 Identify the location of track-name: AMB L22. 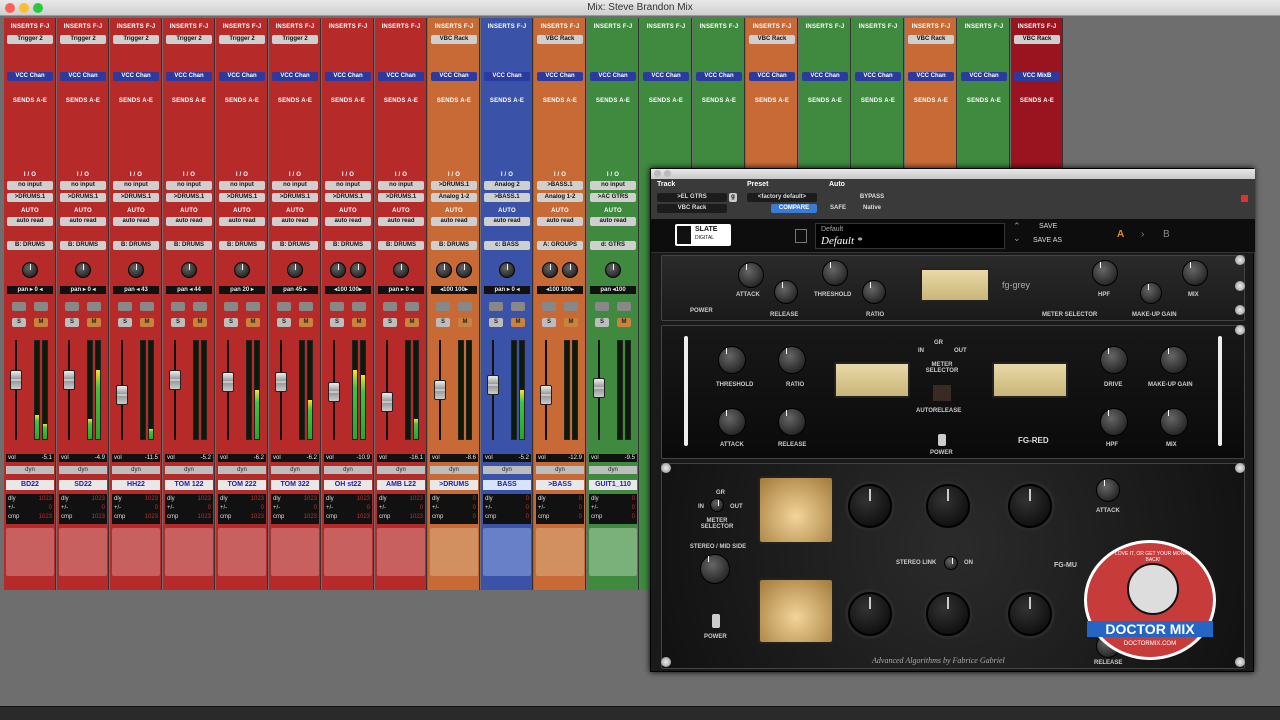
(401, 485).